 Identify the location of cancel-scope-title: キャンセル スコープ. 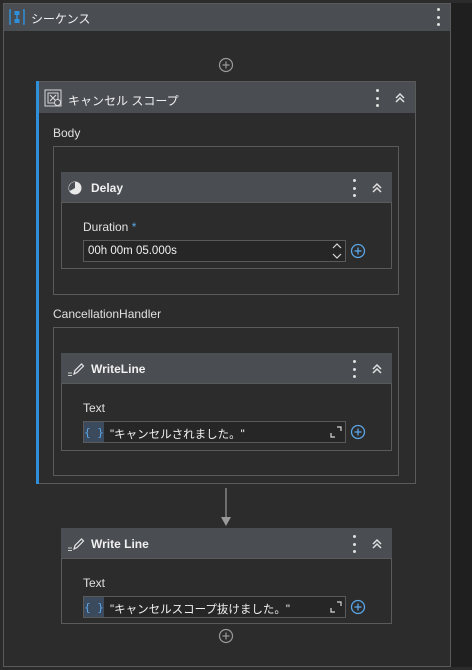
(123, 101).